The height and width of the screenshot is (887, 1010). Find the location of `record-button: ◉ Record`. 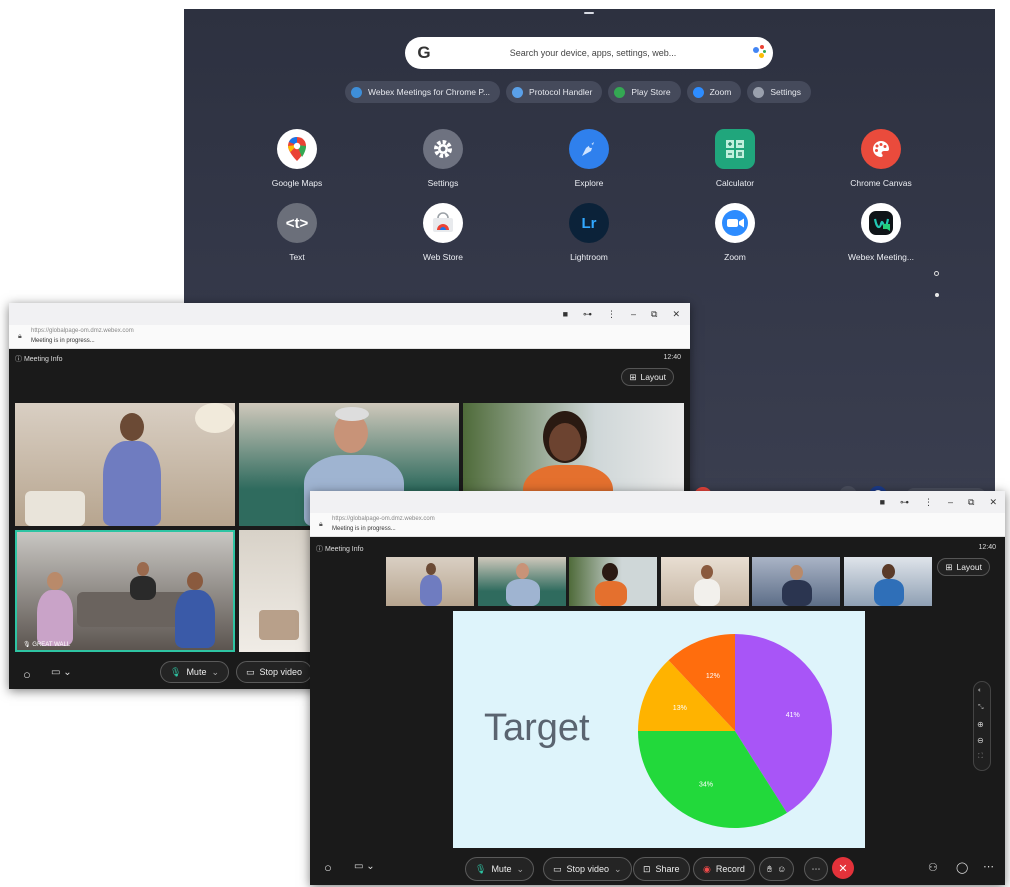

record-button: ◉ Record is located at coordinates (724, 869).